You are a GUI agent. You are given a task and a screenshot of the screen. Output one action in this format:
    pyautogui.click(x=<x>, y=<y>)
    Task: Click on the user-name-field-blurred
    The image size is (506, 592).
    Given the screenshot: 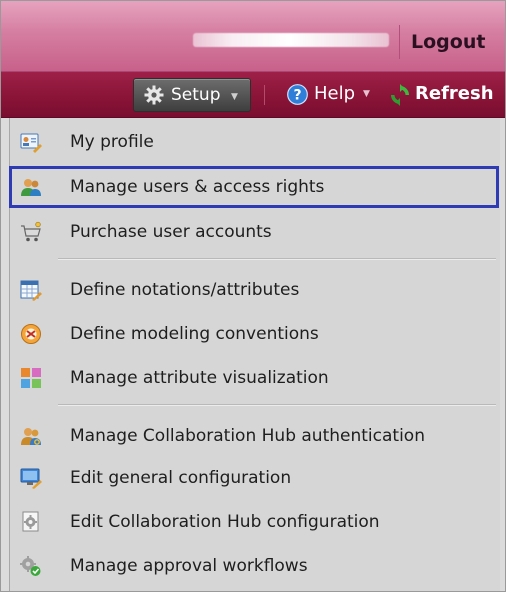 What is the action you would take?
    pyautogui.click(x=291, y=40)
    